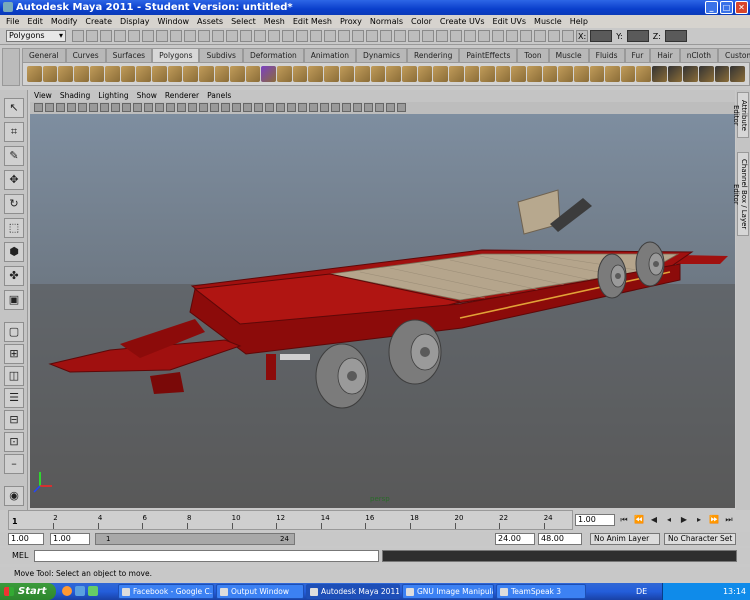 This screenshot has width=750, height=600. Describe the element at coordinates (85, 55) in the screenshot. I see `shelf-tab-curves: Curves` at that location.